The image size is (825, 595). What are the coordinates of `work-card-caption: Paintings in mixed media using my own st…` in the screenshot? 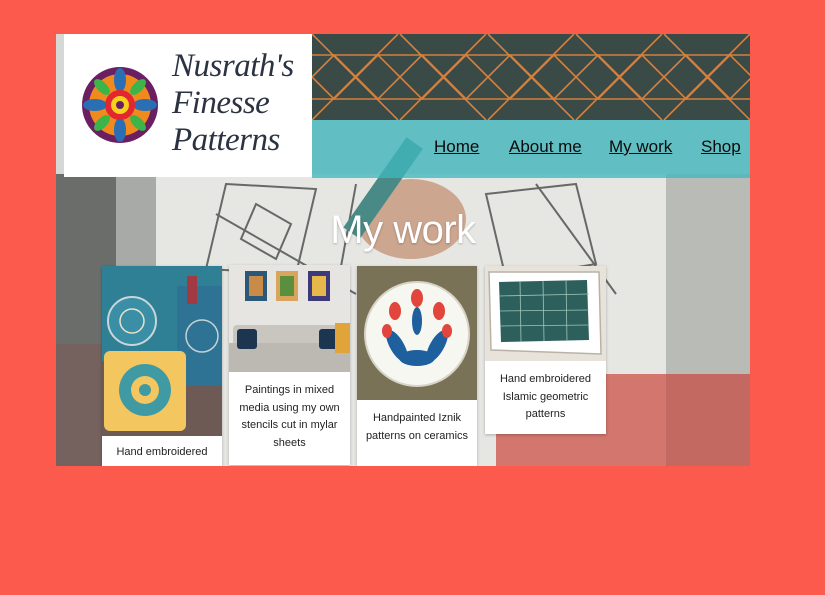 It's located at (289, 416).